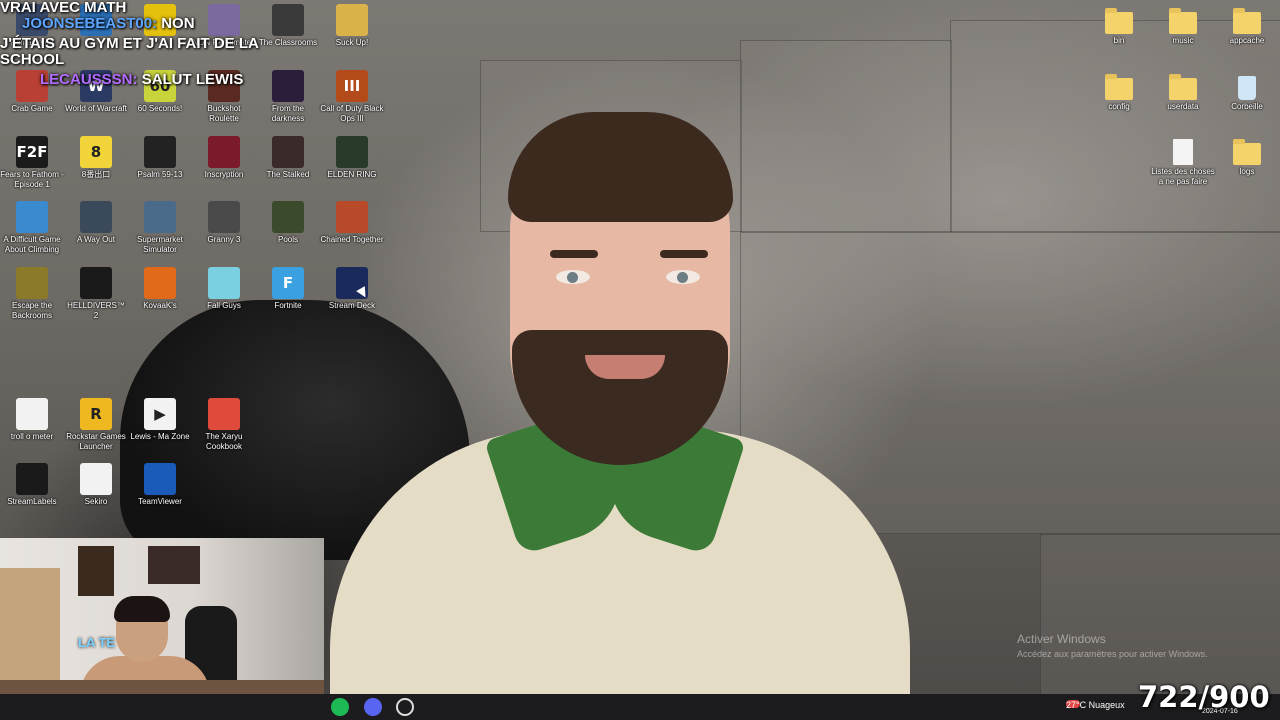 The height and width of the screenshot is (720, 1280). Describe the element at coordinates (224, 174) in the screenshot. I see `desktop-icon-label: Inscryption` at that location.